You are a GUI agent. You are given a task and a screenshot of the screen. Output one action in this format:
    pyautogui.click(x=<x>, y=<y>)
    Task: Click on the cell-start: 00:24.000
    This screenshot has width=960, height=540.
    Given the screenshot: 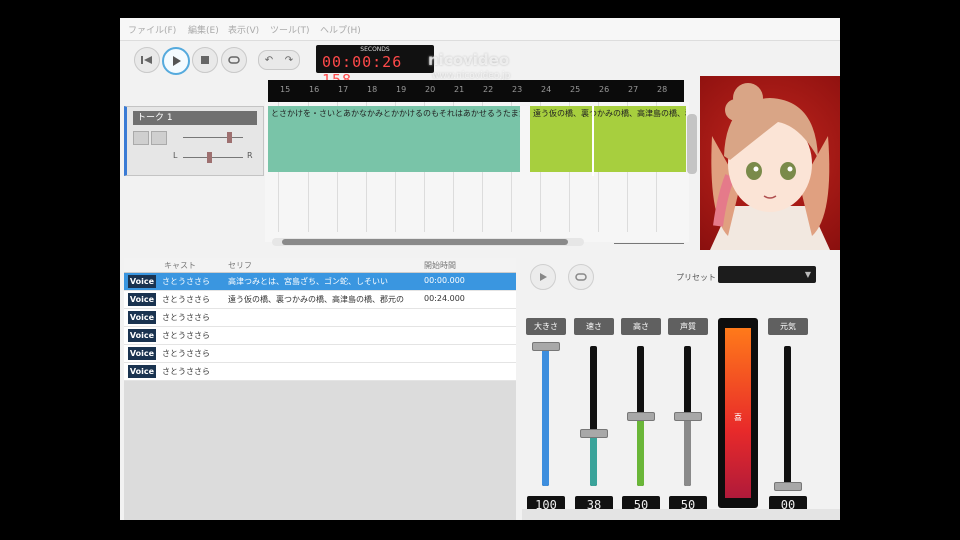 What is the action you would take?
    pyautogui.click(x=468, y=298)
    